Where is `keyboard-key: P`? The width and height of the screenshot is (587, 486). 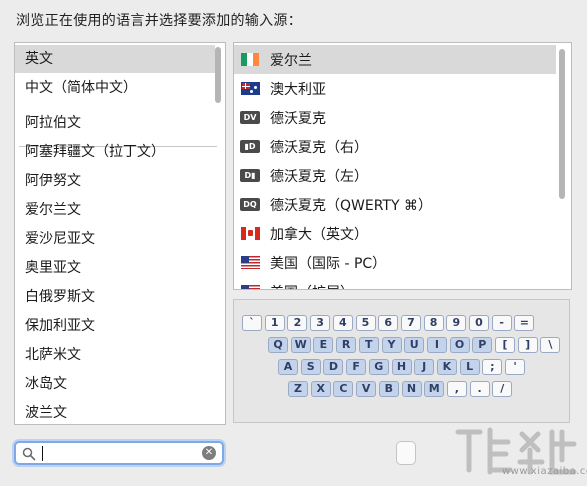 keyboard-key: P is located at coordinates (482, 345).